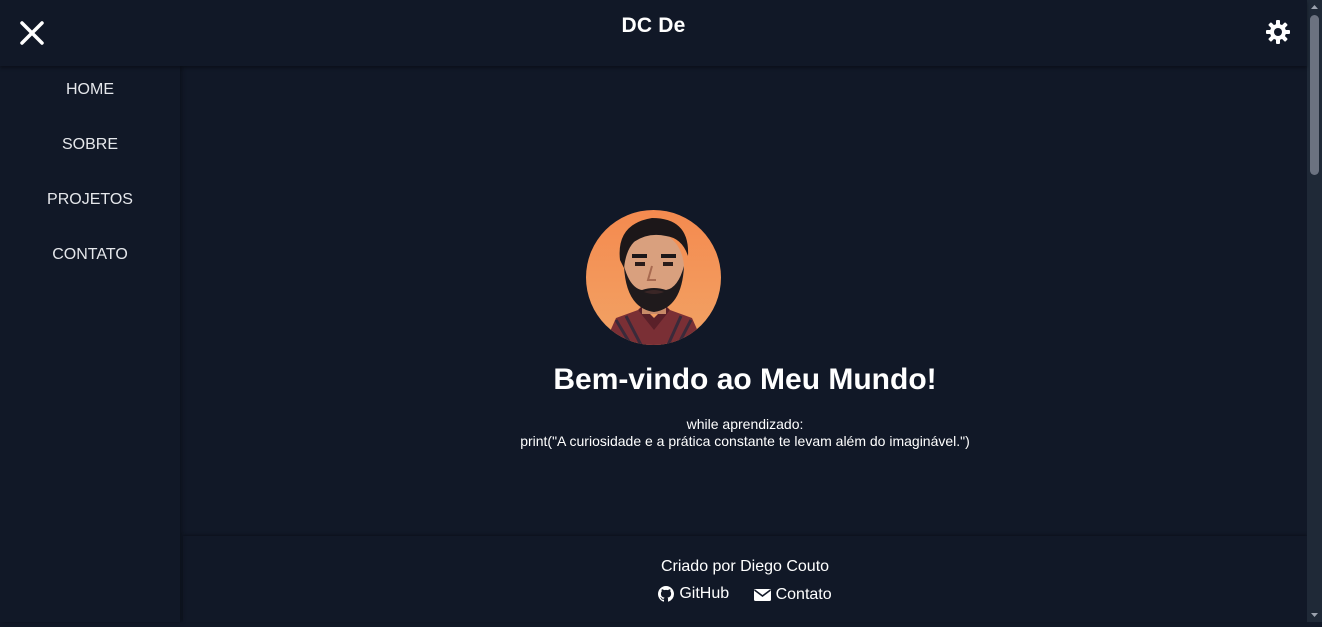  I want to click on scroll-down-arrow, so click(1314, 615).